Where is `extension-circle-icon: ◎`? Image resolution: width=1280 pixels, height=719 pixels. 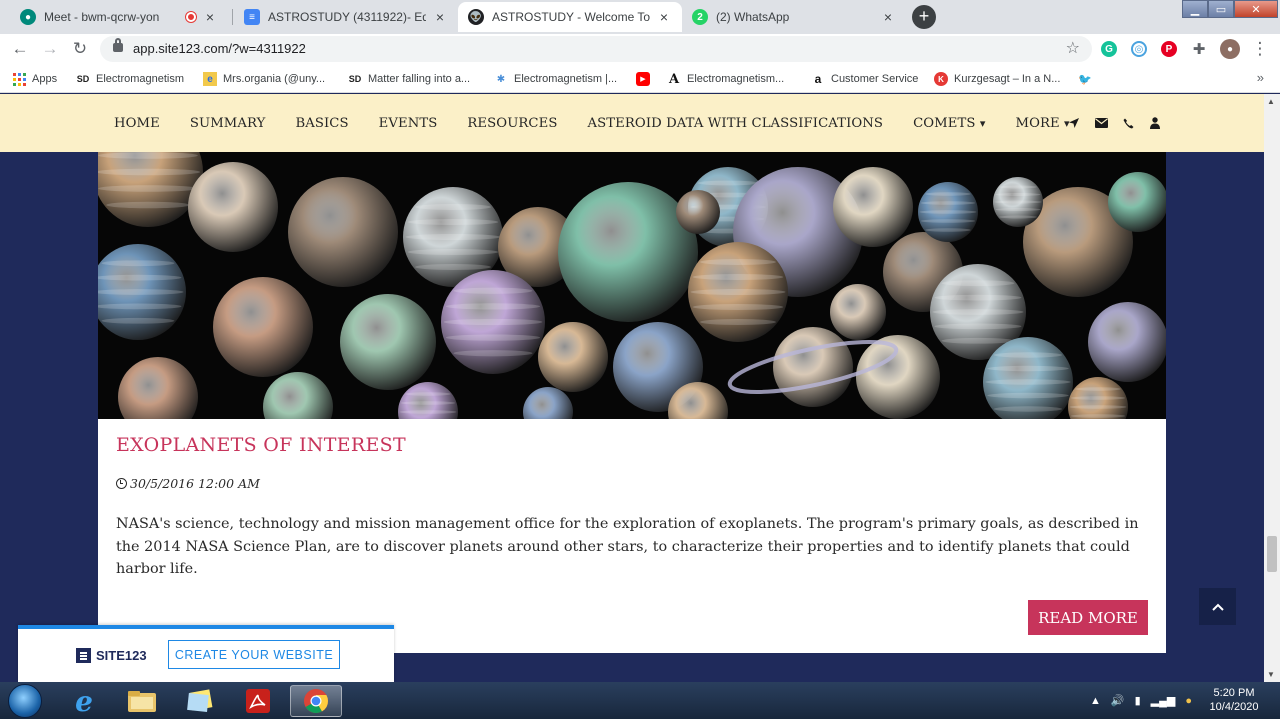 extension-circle-icon: ◎ is located at coordinates (1139, 49).